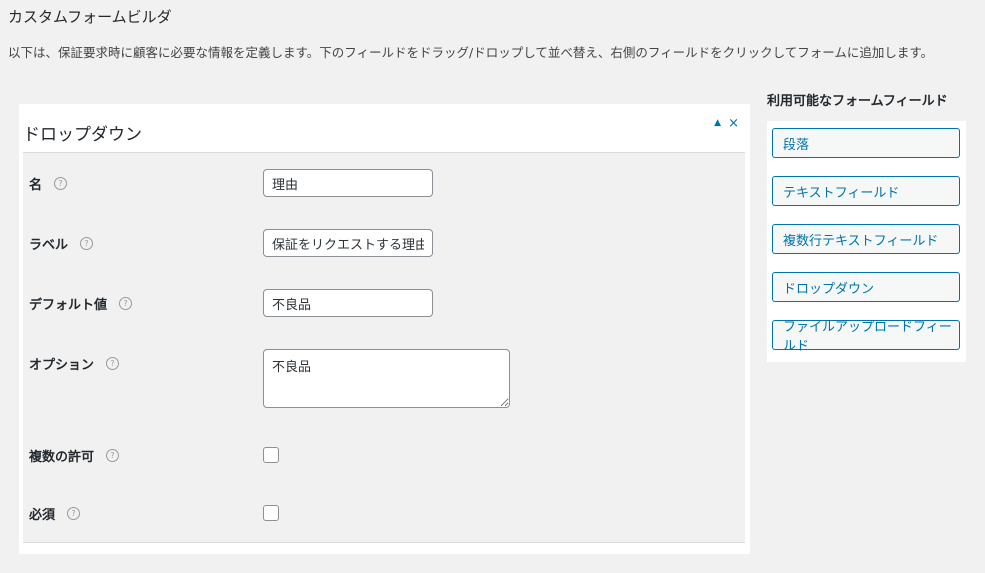  Describe the element at coordinates (857, 101) in the screenshot. I see `sidebar-title: 利用可能なフォームフィールド` at that location.